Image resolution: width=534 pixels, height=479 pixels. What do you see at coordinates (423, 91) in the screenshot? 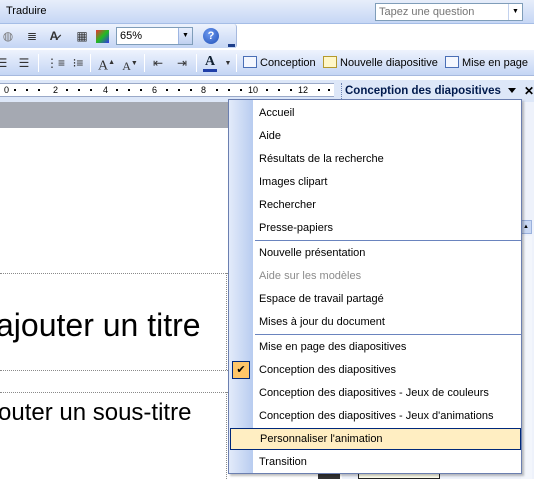
I see `taskpane-title: Conception des diapositives` at bounding box center [423, 91].